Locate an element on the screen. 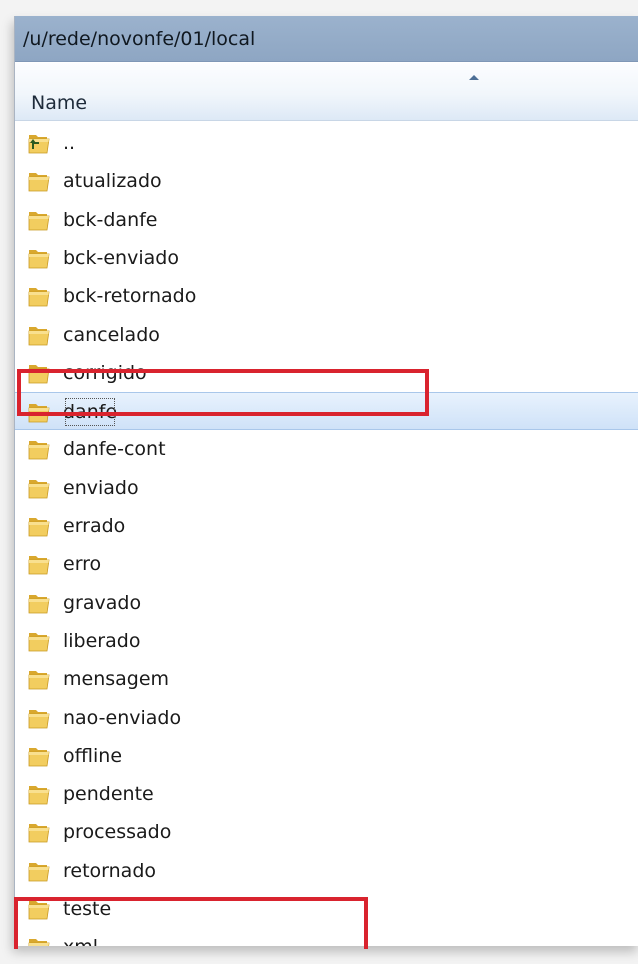 The width and height of the screenshot is (638, 964). folder-row-danfe-cont: danfe-cont is located at coordinates (326, 449).